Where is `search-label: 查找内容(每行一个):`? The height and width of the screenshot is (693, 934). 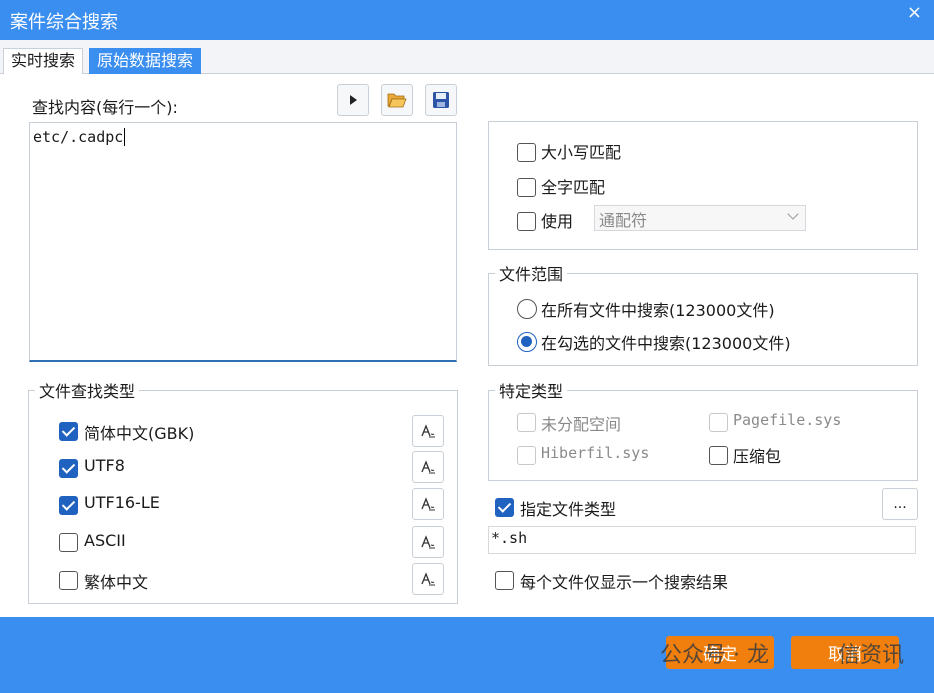 search-label: 查找内容(每行一个): is located at coordinates (105, 107).